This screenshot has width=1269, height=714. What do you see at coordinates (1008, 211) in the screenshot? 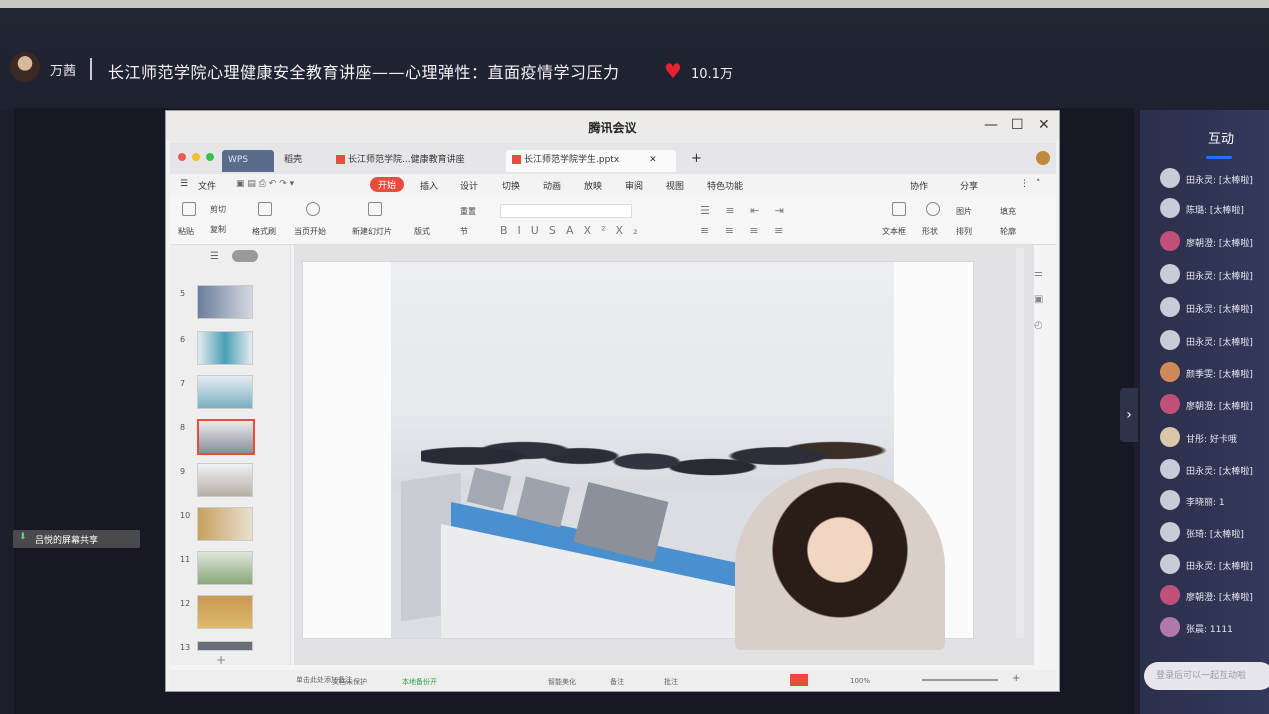
I see `fill-button: 填充` at bounding box center [1008, 211].